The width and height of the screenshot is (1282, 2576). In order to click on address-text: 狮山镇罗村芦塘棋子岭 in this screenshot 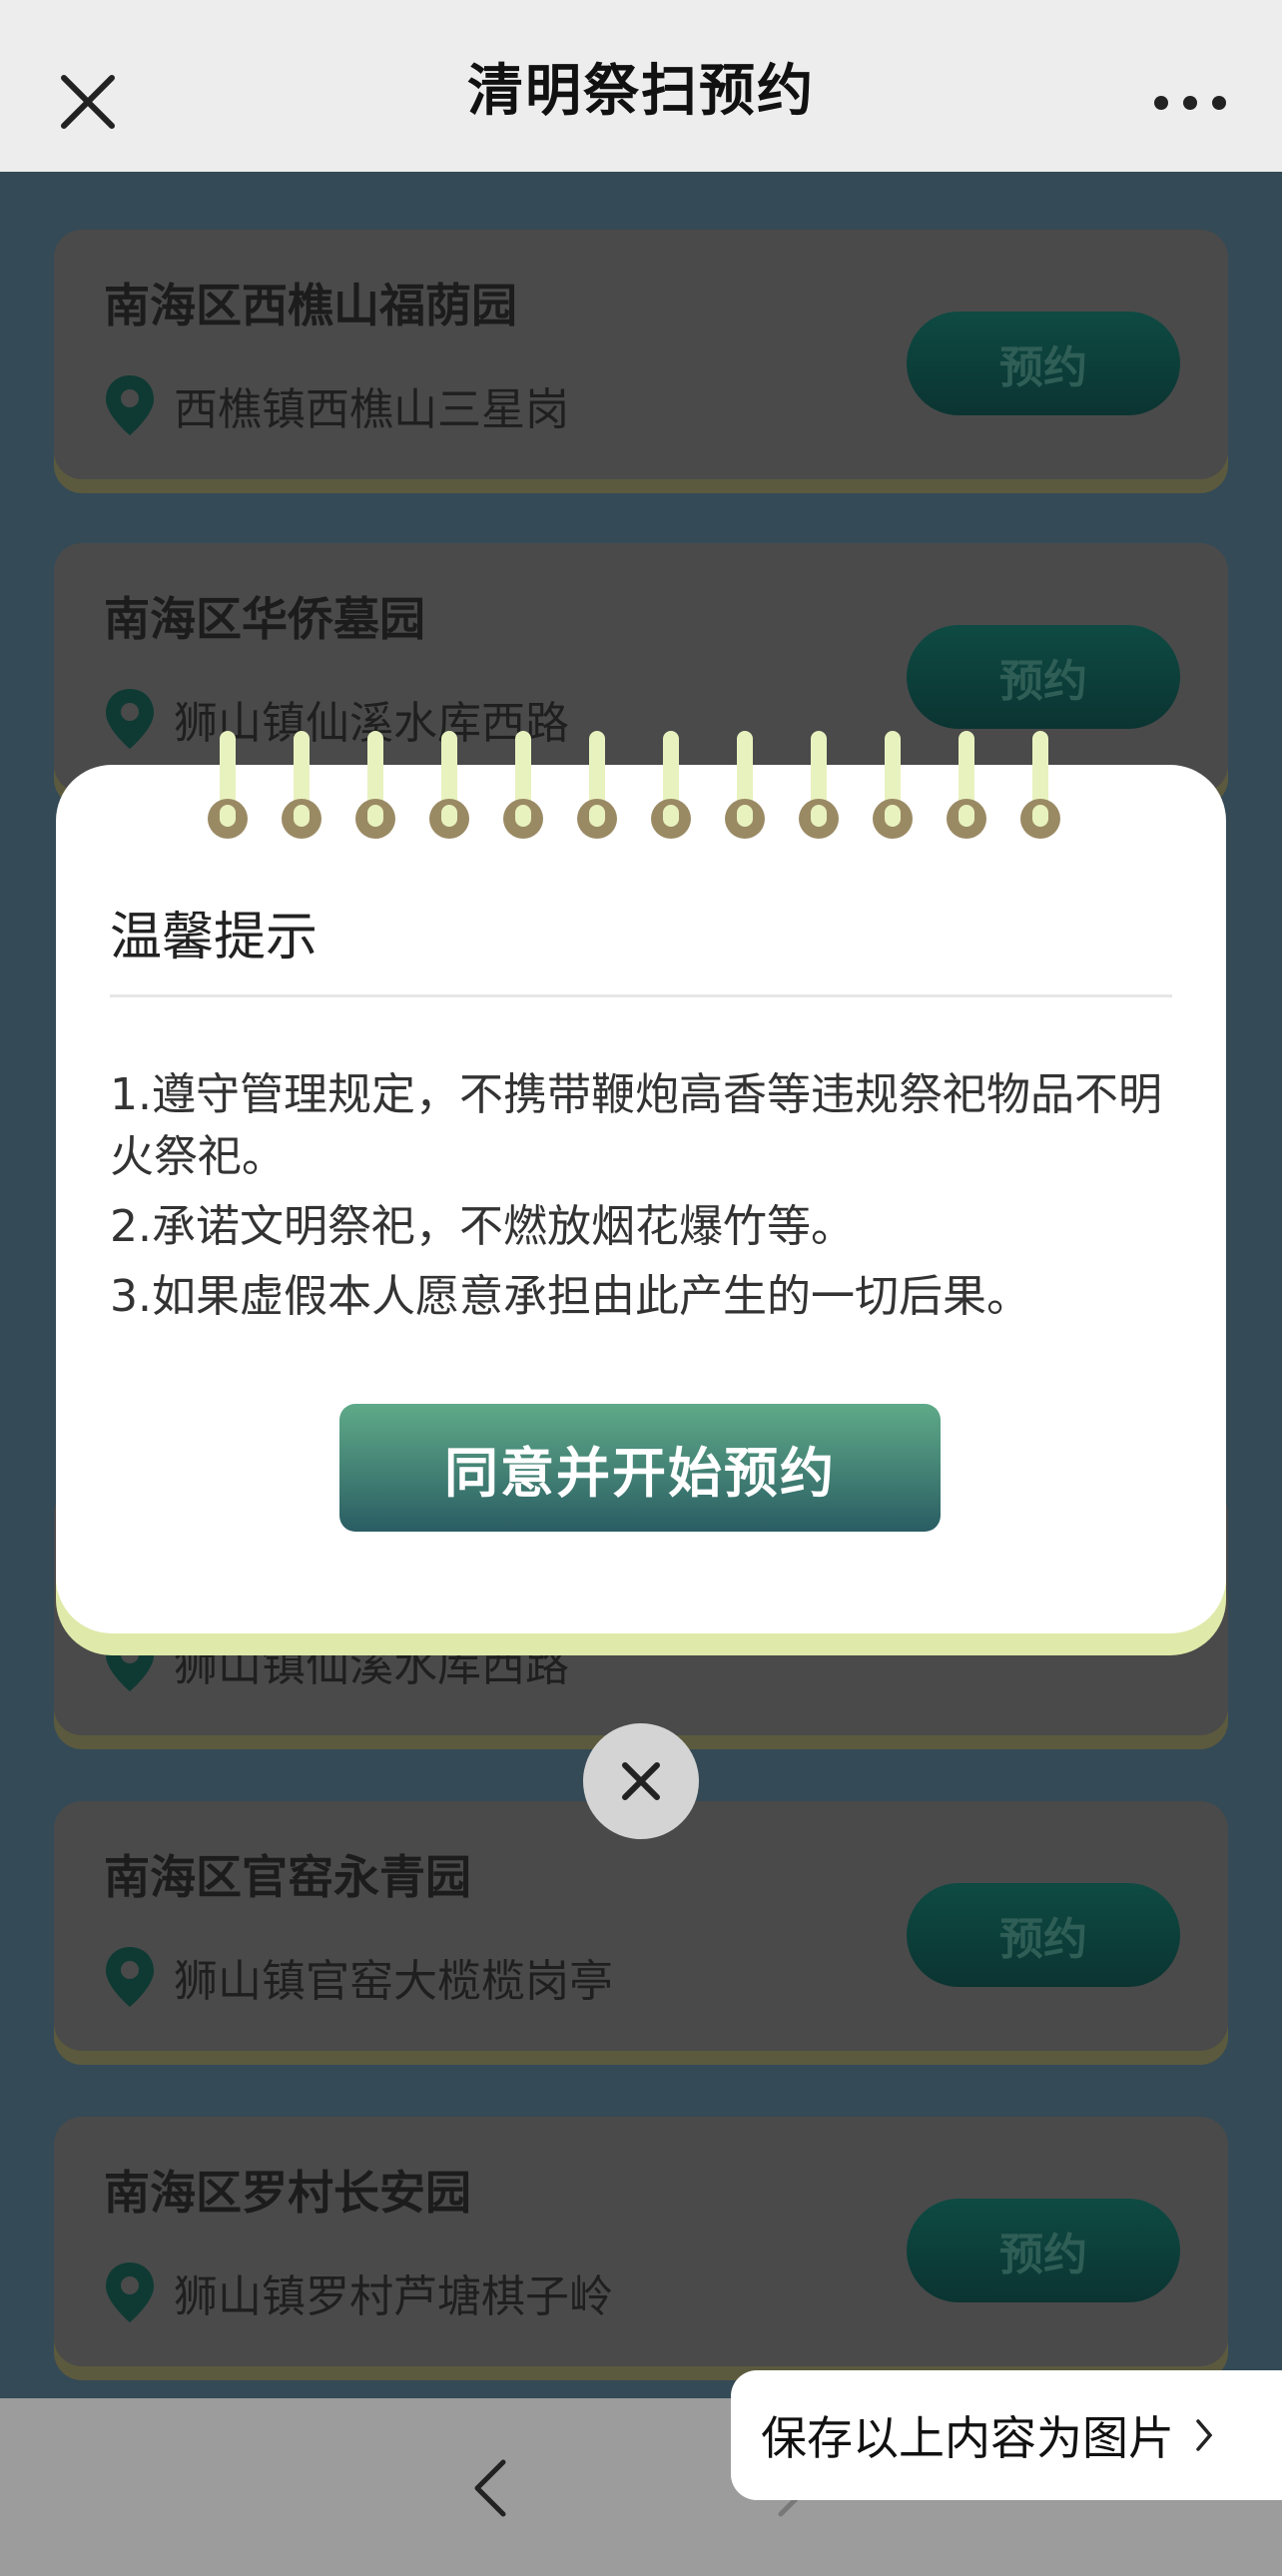, I will do `click(393, 2296)`.